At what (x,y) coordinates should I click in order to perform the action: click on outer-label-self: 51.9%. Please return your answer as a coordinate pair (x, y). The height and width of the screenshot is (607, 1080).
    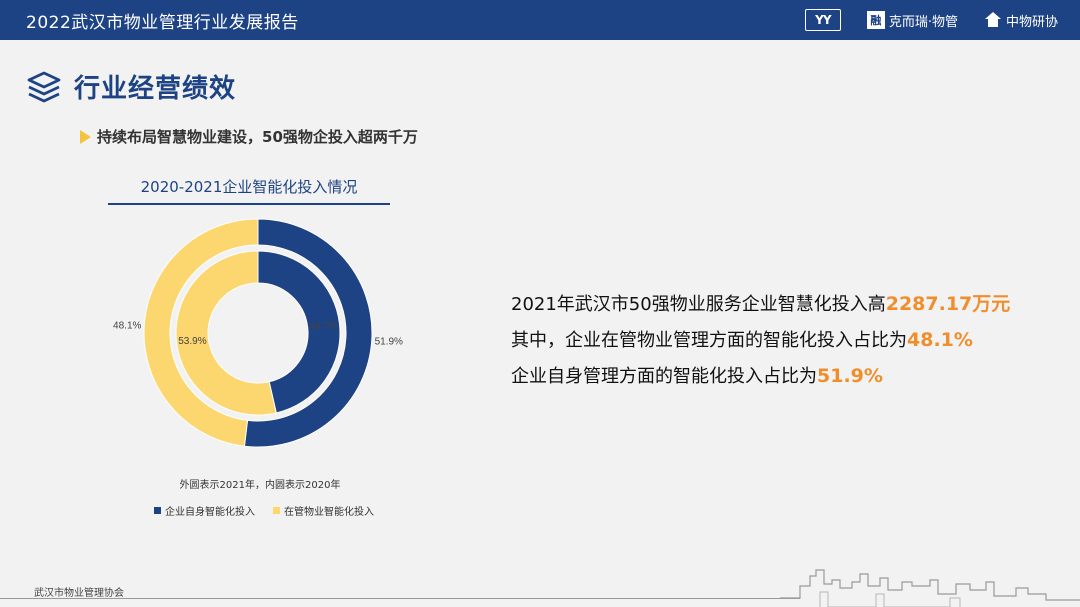
    Looking at the image, I should click on (389, 341).